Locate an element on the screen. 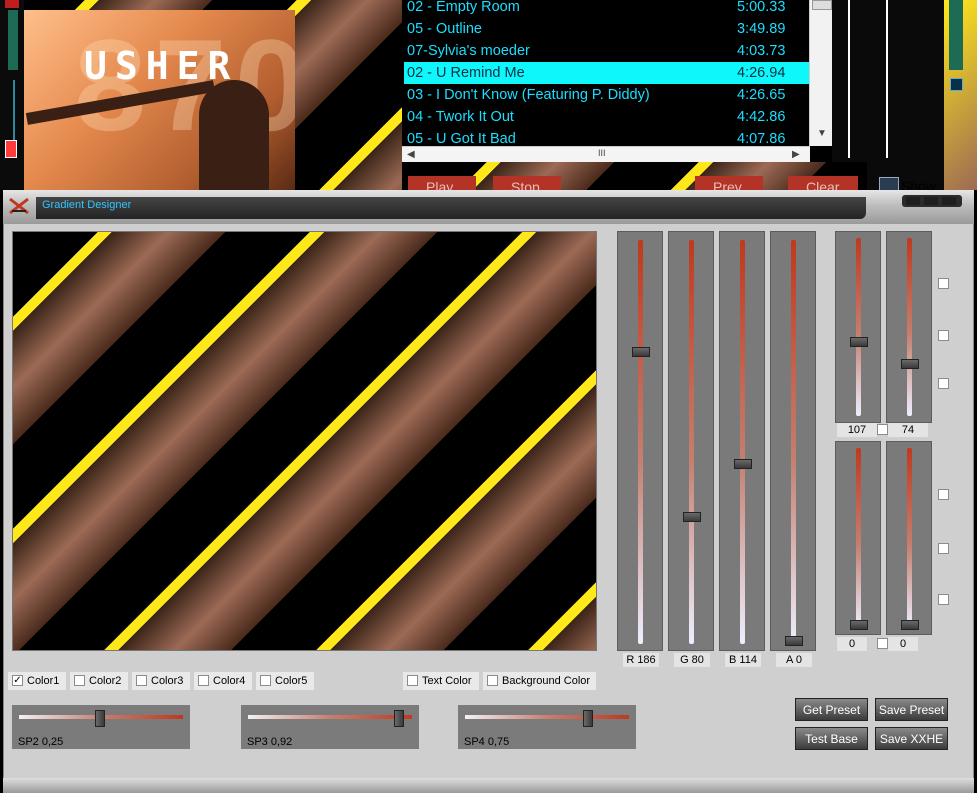 The height and width of the screenshot is (793, 977). test-base-button: Test Base is located at coordinates (831, 738).